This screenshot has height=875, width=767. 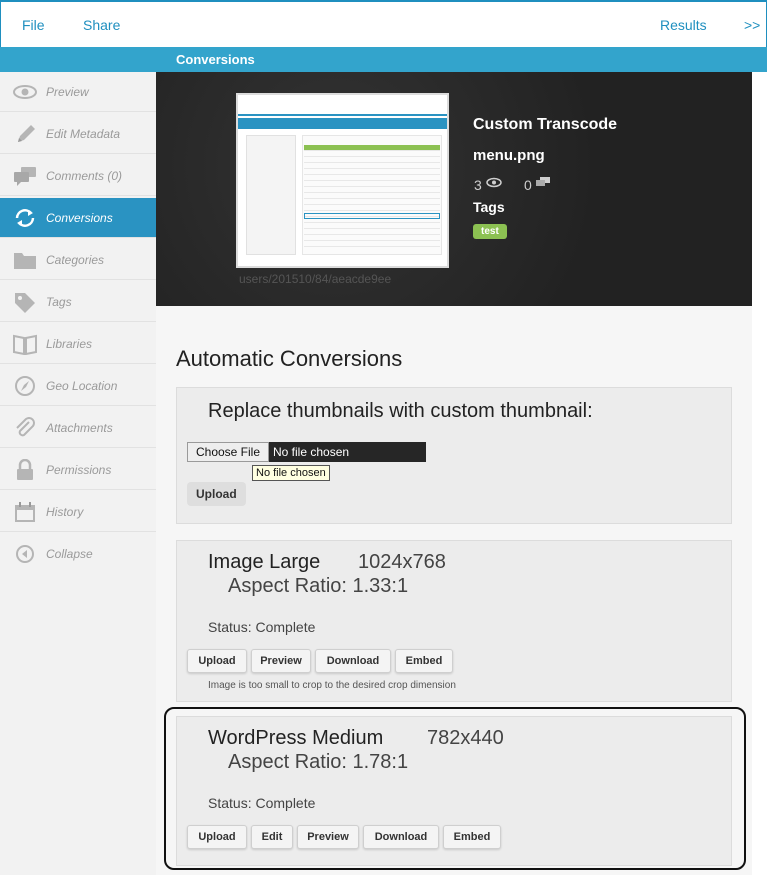 I want to click on sidebar-item-history: History, so click(x=78, y=512).